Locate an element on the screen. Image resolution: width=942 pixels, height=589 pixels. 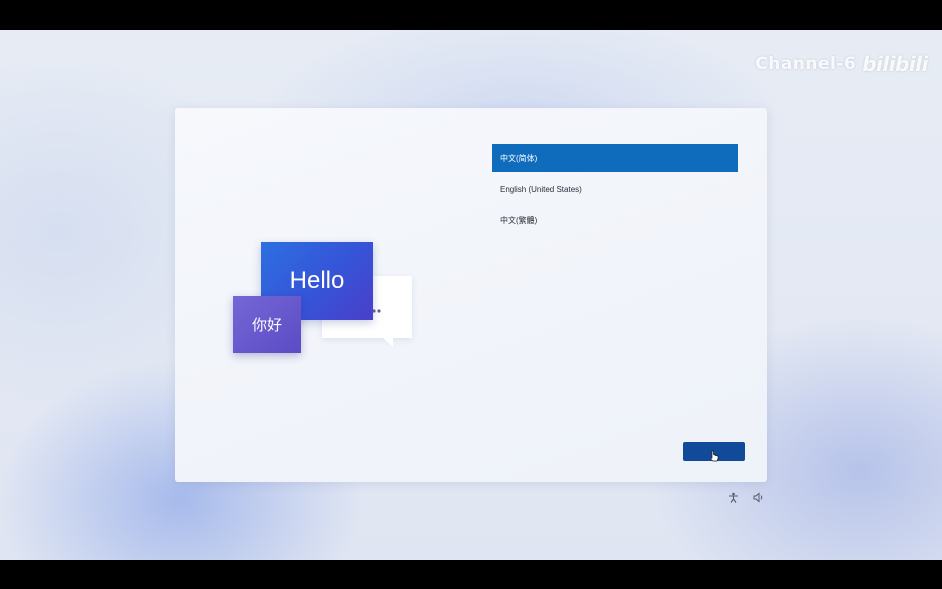
video-watermark: Channel-6 bilibili is located at coordinates (841, 64).